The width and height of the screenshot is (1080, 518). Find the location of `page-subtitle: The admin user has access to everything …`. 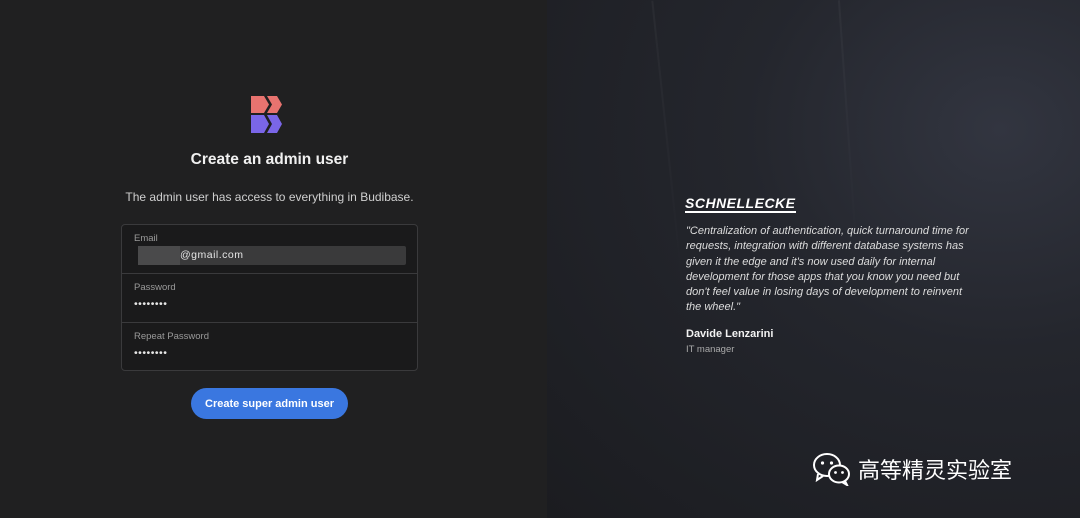

page-subtitle: The admin user has access to everything … is located at coordinates (269, 197).